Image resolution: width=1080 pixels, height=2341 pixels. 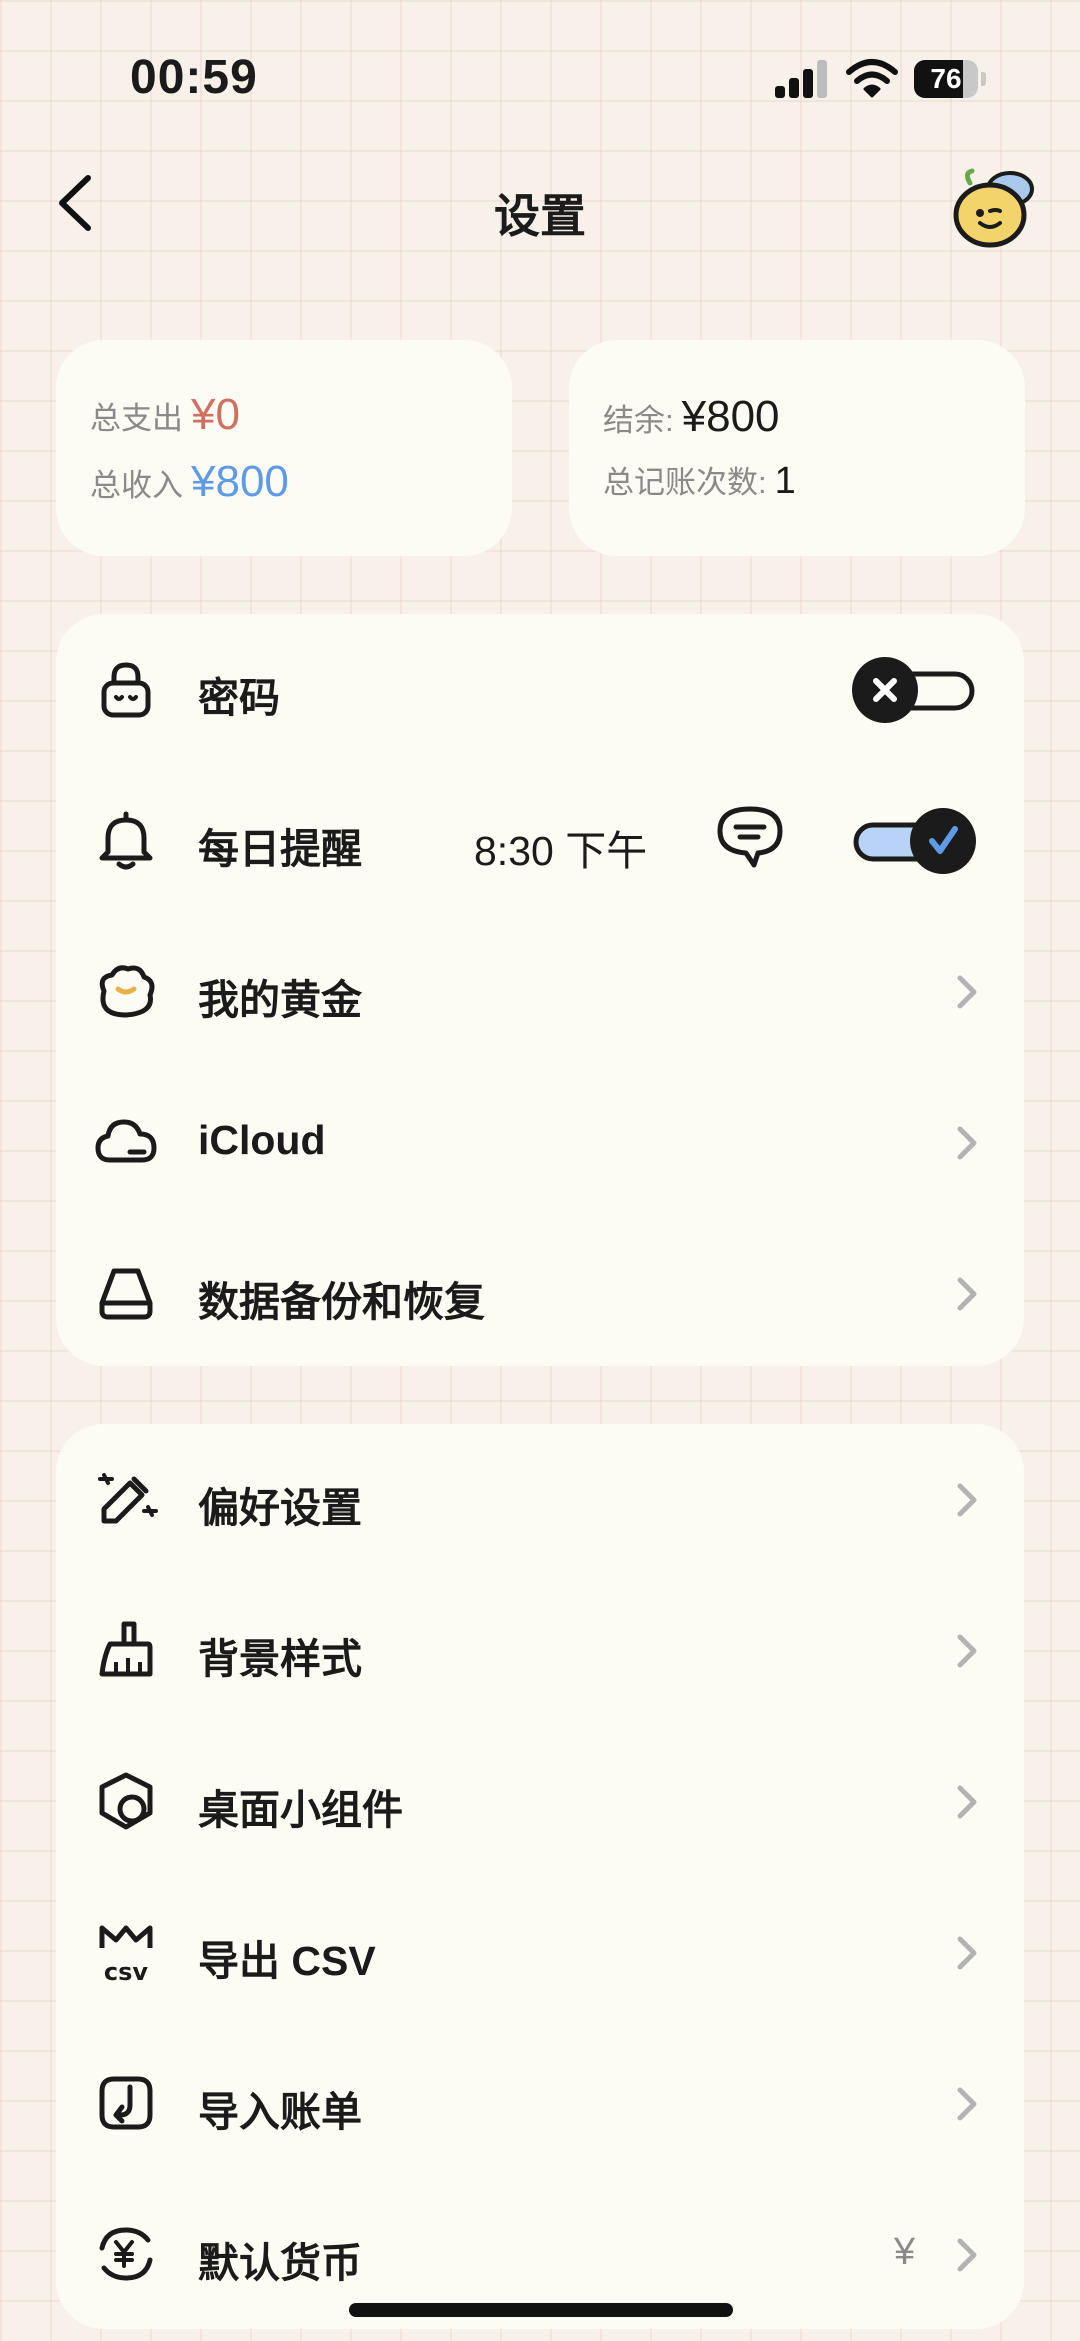 I want to click on chat-bubble-icon, so click(x=750, y=837).